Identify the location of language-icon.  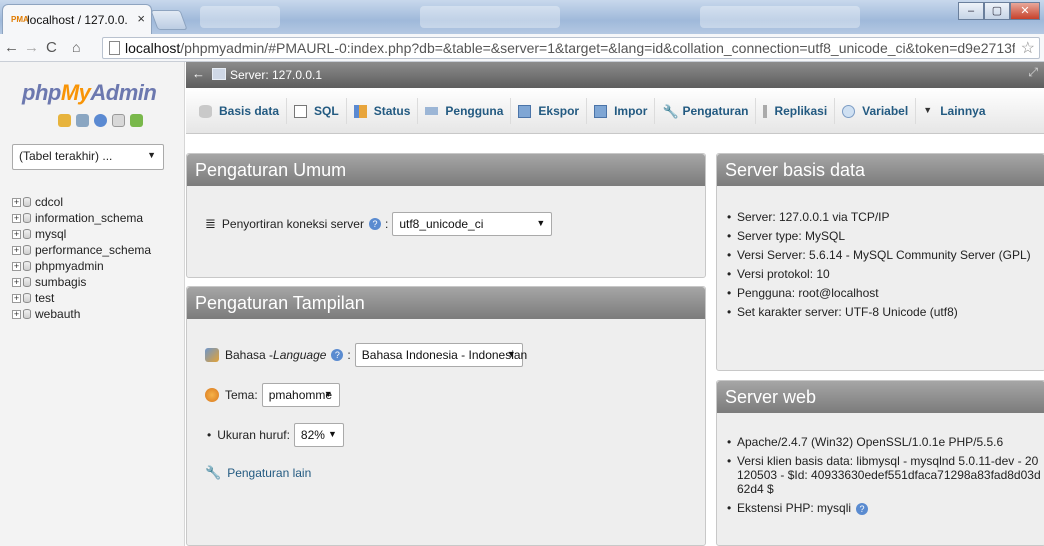
(212, 355).